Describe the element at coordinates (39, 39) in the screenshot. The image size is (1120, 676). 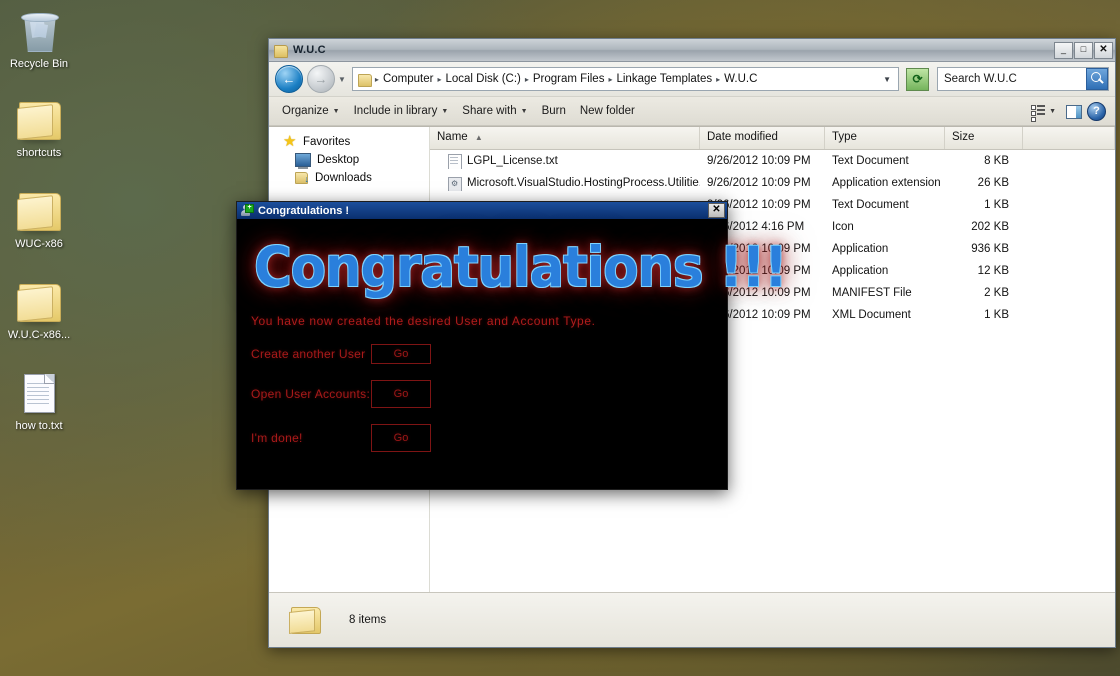
I see `desktop-icon-recycle-bin: Recycle Bin` at that location.